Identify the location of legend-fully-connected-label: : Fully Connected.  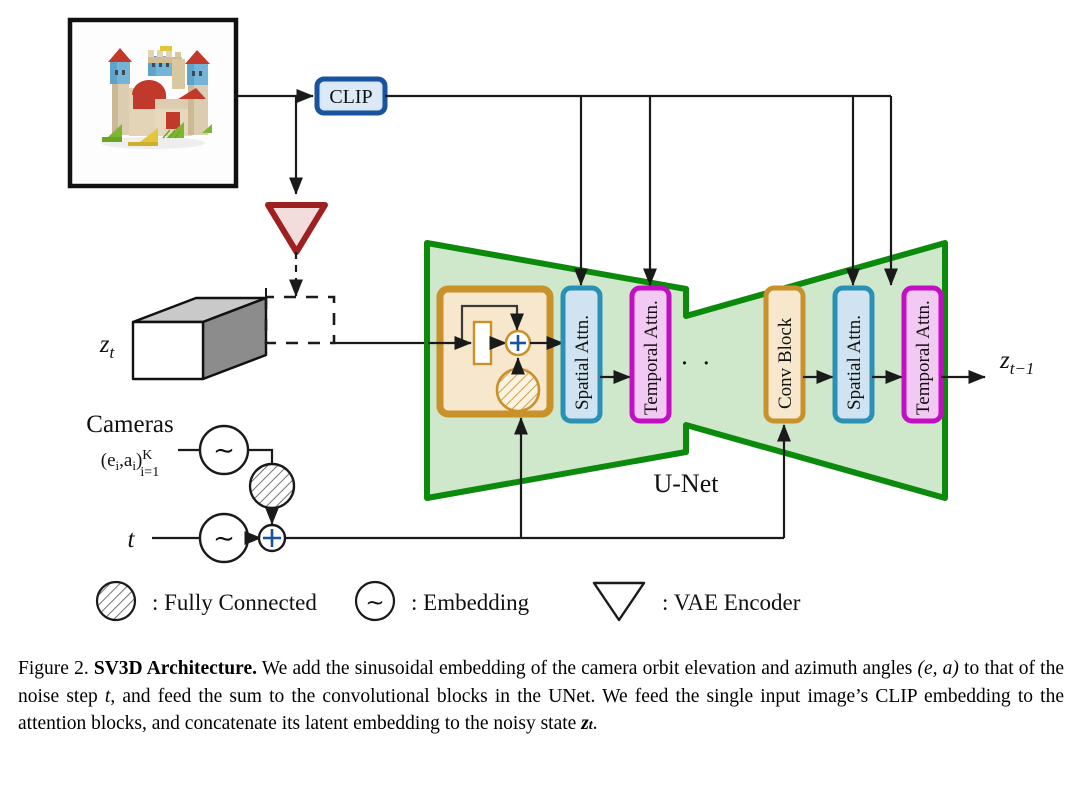
(234, 602).